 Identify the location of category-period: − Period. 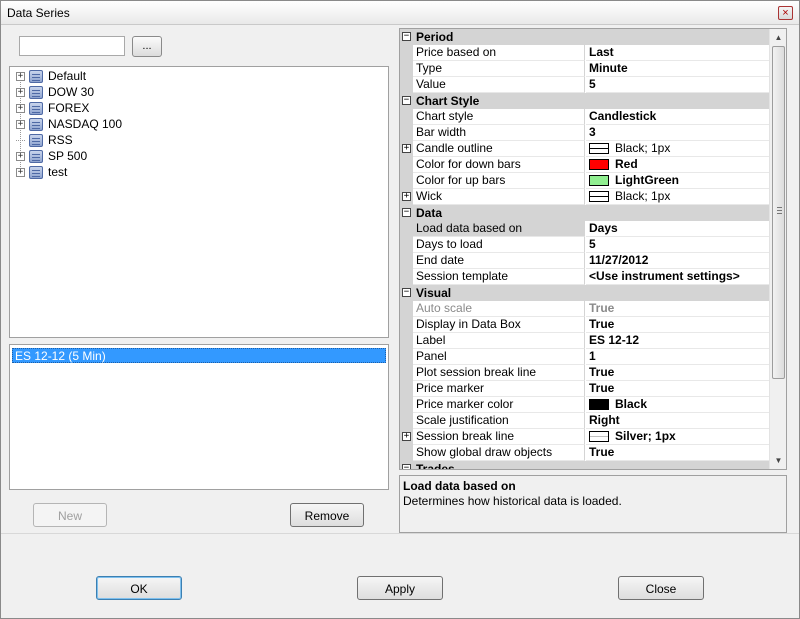
(584, 37).